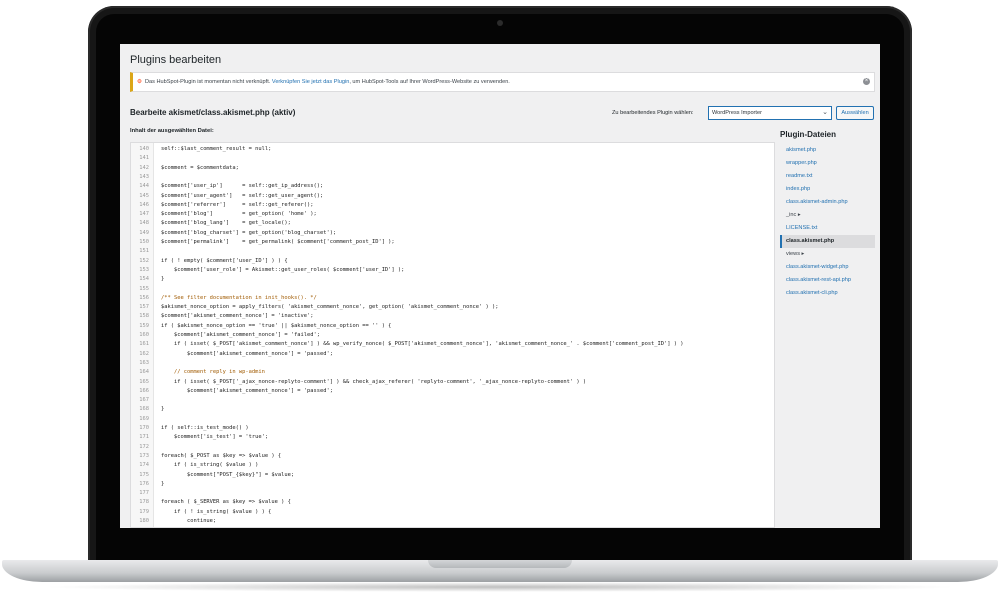 The height and width of the screenshot is (600, 1000). Describe the element at coordinates (827, 189) in the screenshot. I see `file-item: index.php` at that location.